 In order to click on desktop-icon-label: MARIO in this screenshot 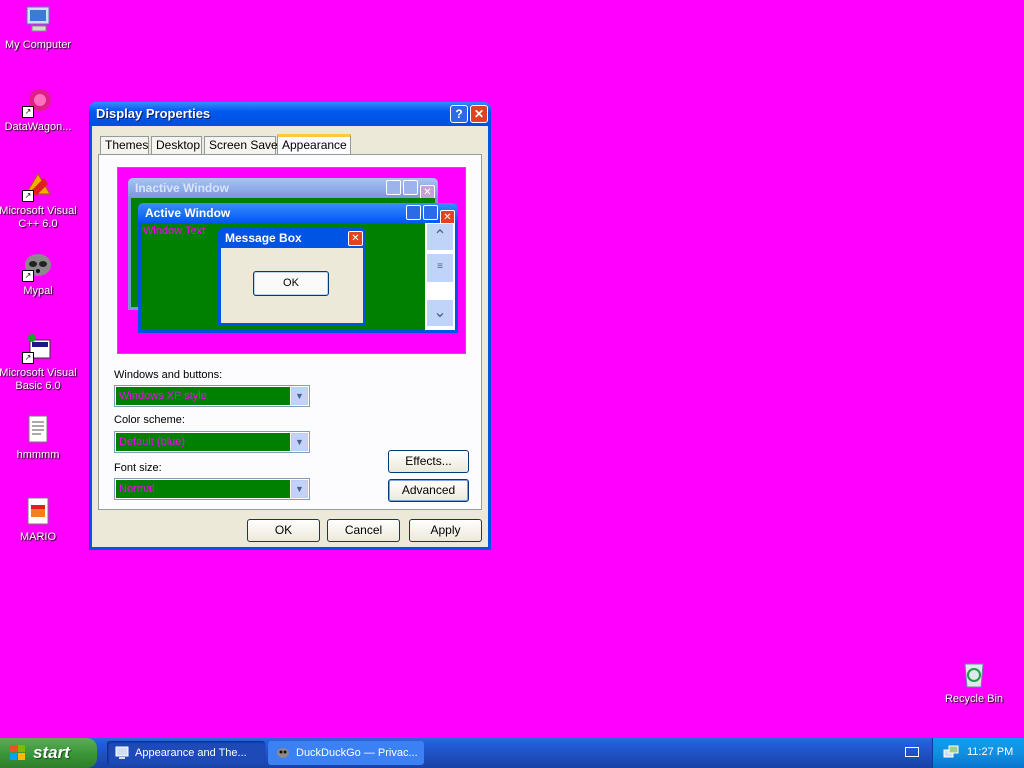, I will do `click(38, 537)`.